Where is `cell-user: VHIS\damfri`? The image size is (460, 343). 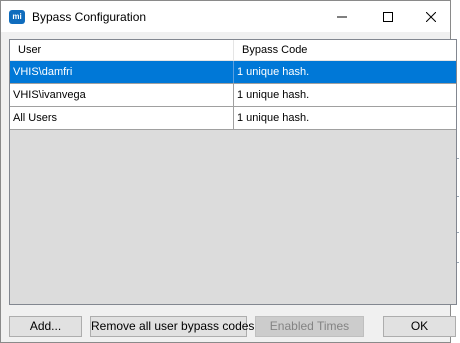
cell-user: VHIS\damfri is located at coordinates (122, 72).